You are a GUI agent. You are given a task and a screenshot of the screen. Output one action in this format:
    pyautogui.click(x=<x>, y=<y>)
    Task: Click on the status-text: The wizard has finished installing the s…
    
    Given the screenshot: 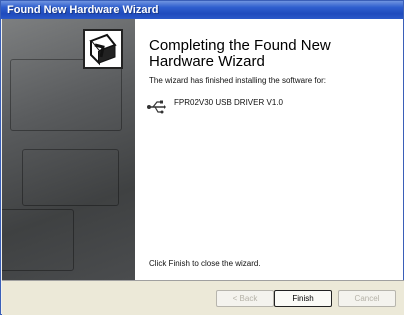 What is the action you would take?
    pyautogui.click(x=237, y=80)
    